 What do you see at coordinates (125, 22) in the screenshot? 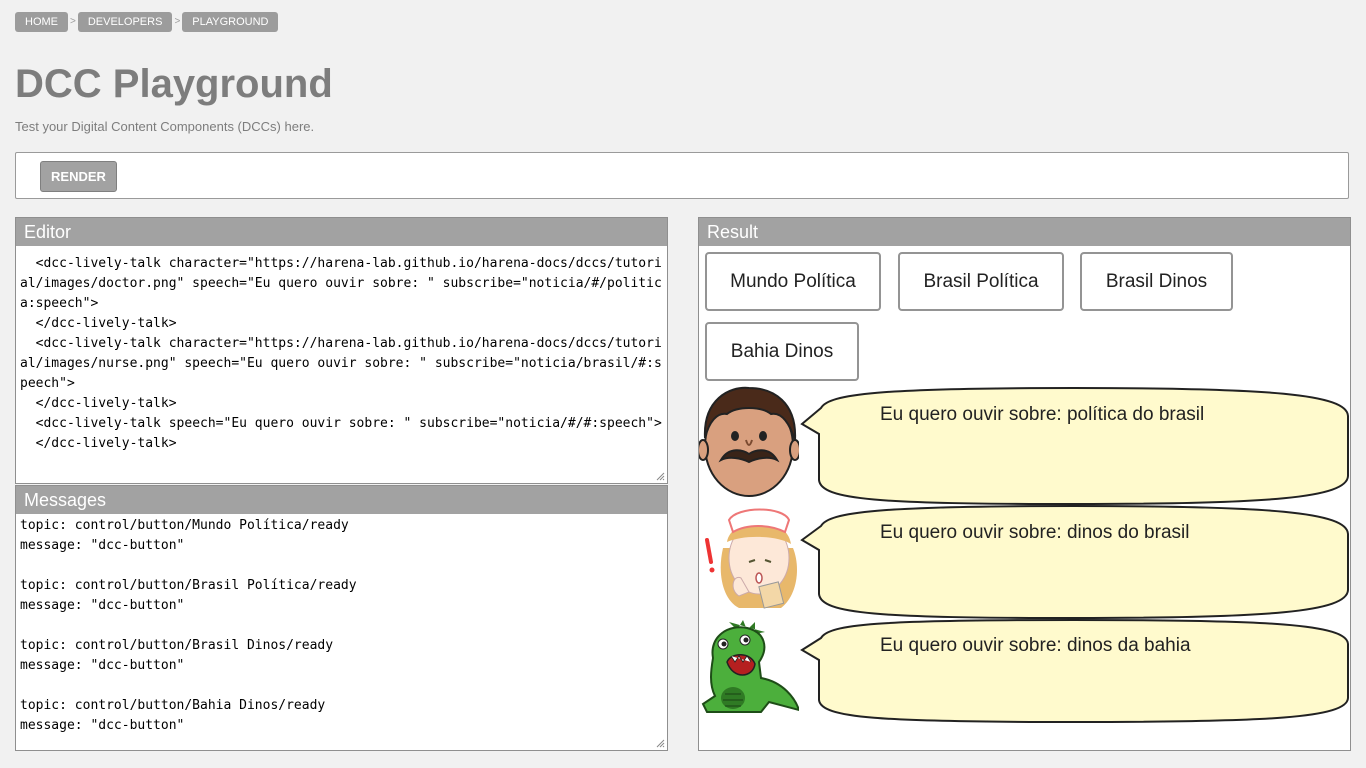
I see `breadcrumb-developers: DEVELOPERS` at bounding box center [125, 22].